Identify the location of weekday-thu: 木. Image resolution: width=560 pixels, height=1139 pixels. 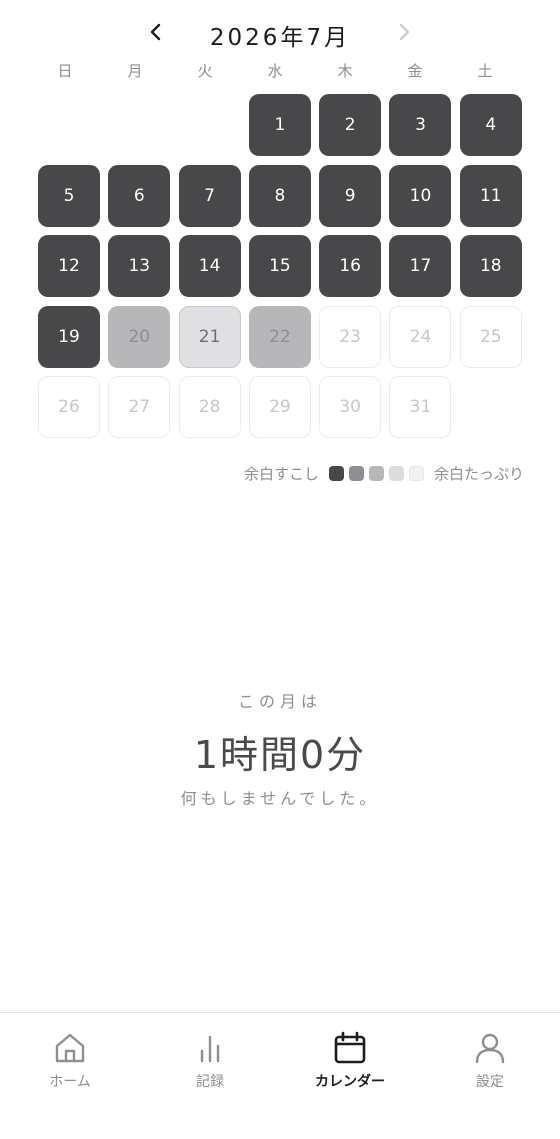
(345, 71).